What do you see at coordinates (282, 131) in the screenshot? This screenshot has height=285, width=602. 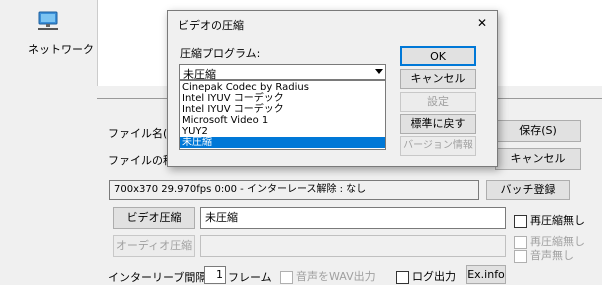 I see `codec-option: YUY2` at bounding box center [282, 131].